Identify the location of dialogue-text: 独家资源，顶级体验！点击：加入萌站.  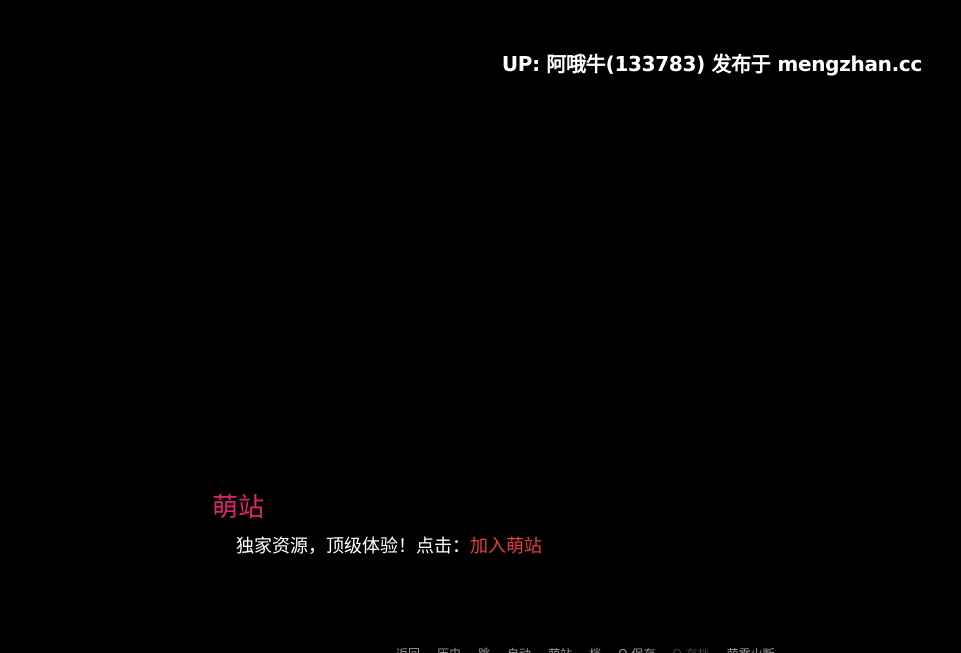
(389, 545).